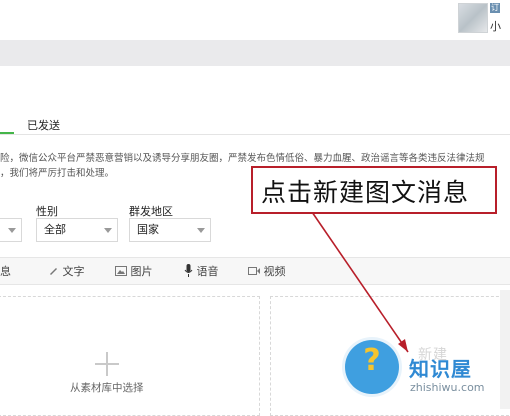 This screenshot has width=510, height=416. Describe the element at coordinates (255, 134) in the screenshot. I see `tabs-divider` at that location.